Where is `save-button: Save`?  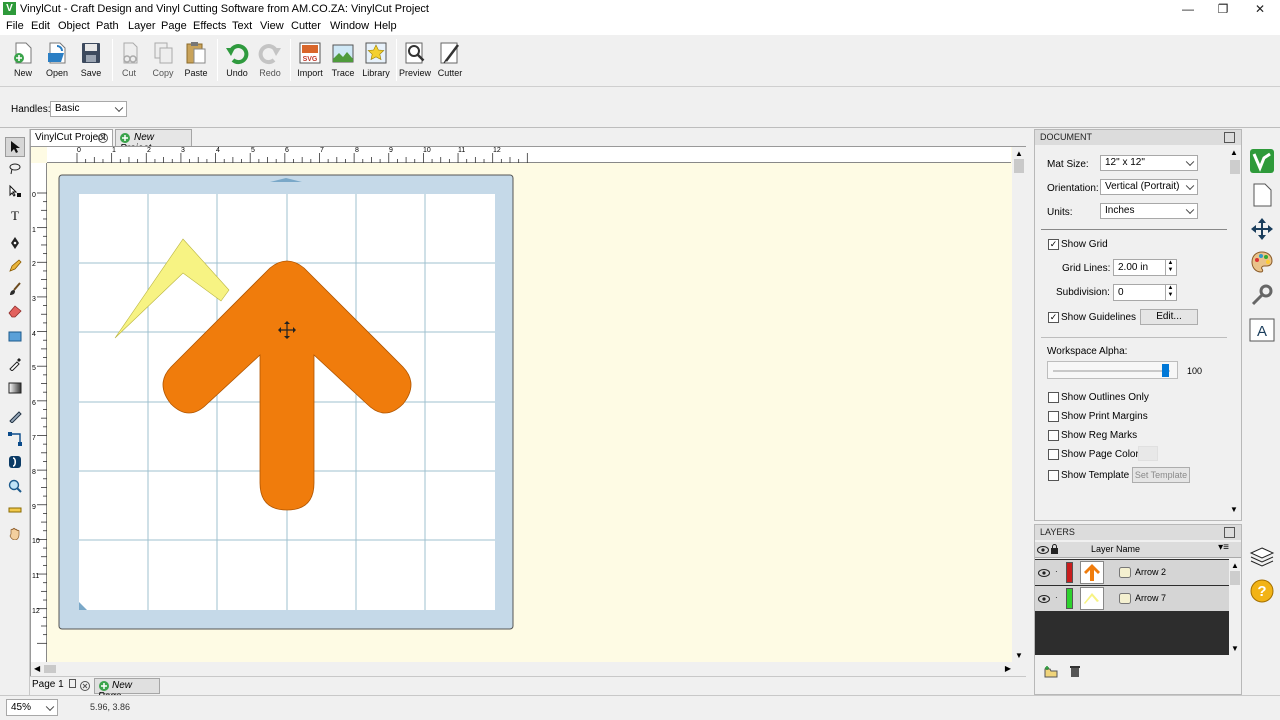 save-button: Save is located at coordinates (91, 63).